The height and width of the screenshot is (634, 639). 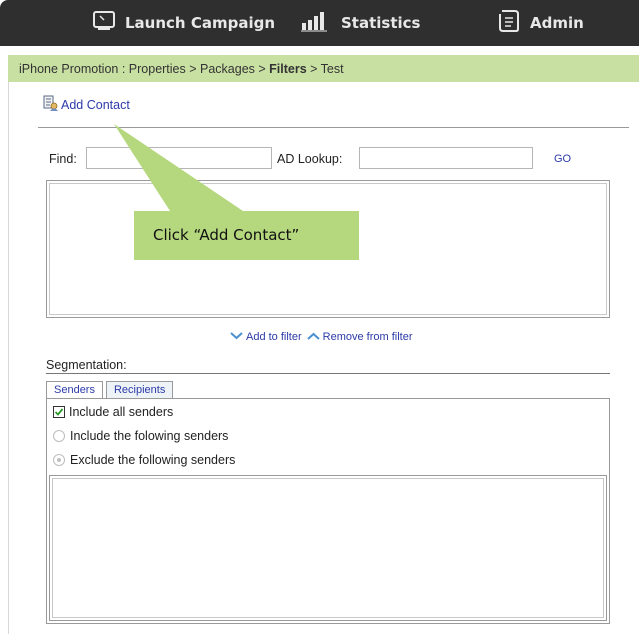 What do you see at coordinates (236, 337) in the screenshot?
I see `chevron-down-icon` at bounding box center [236, 337].